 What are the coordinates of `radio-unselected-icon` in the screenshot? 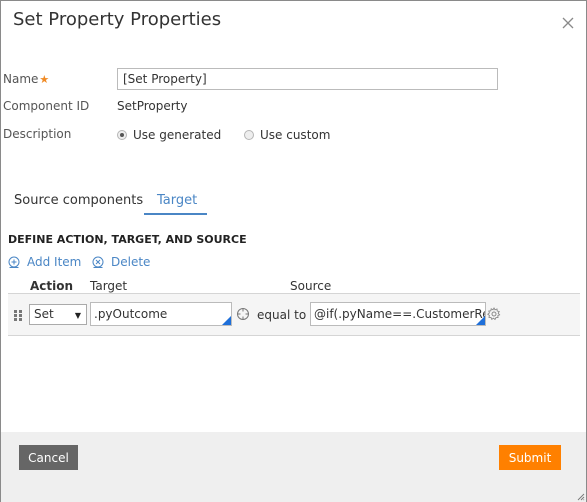 It's located at (249, 135).